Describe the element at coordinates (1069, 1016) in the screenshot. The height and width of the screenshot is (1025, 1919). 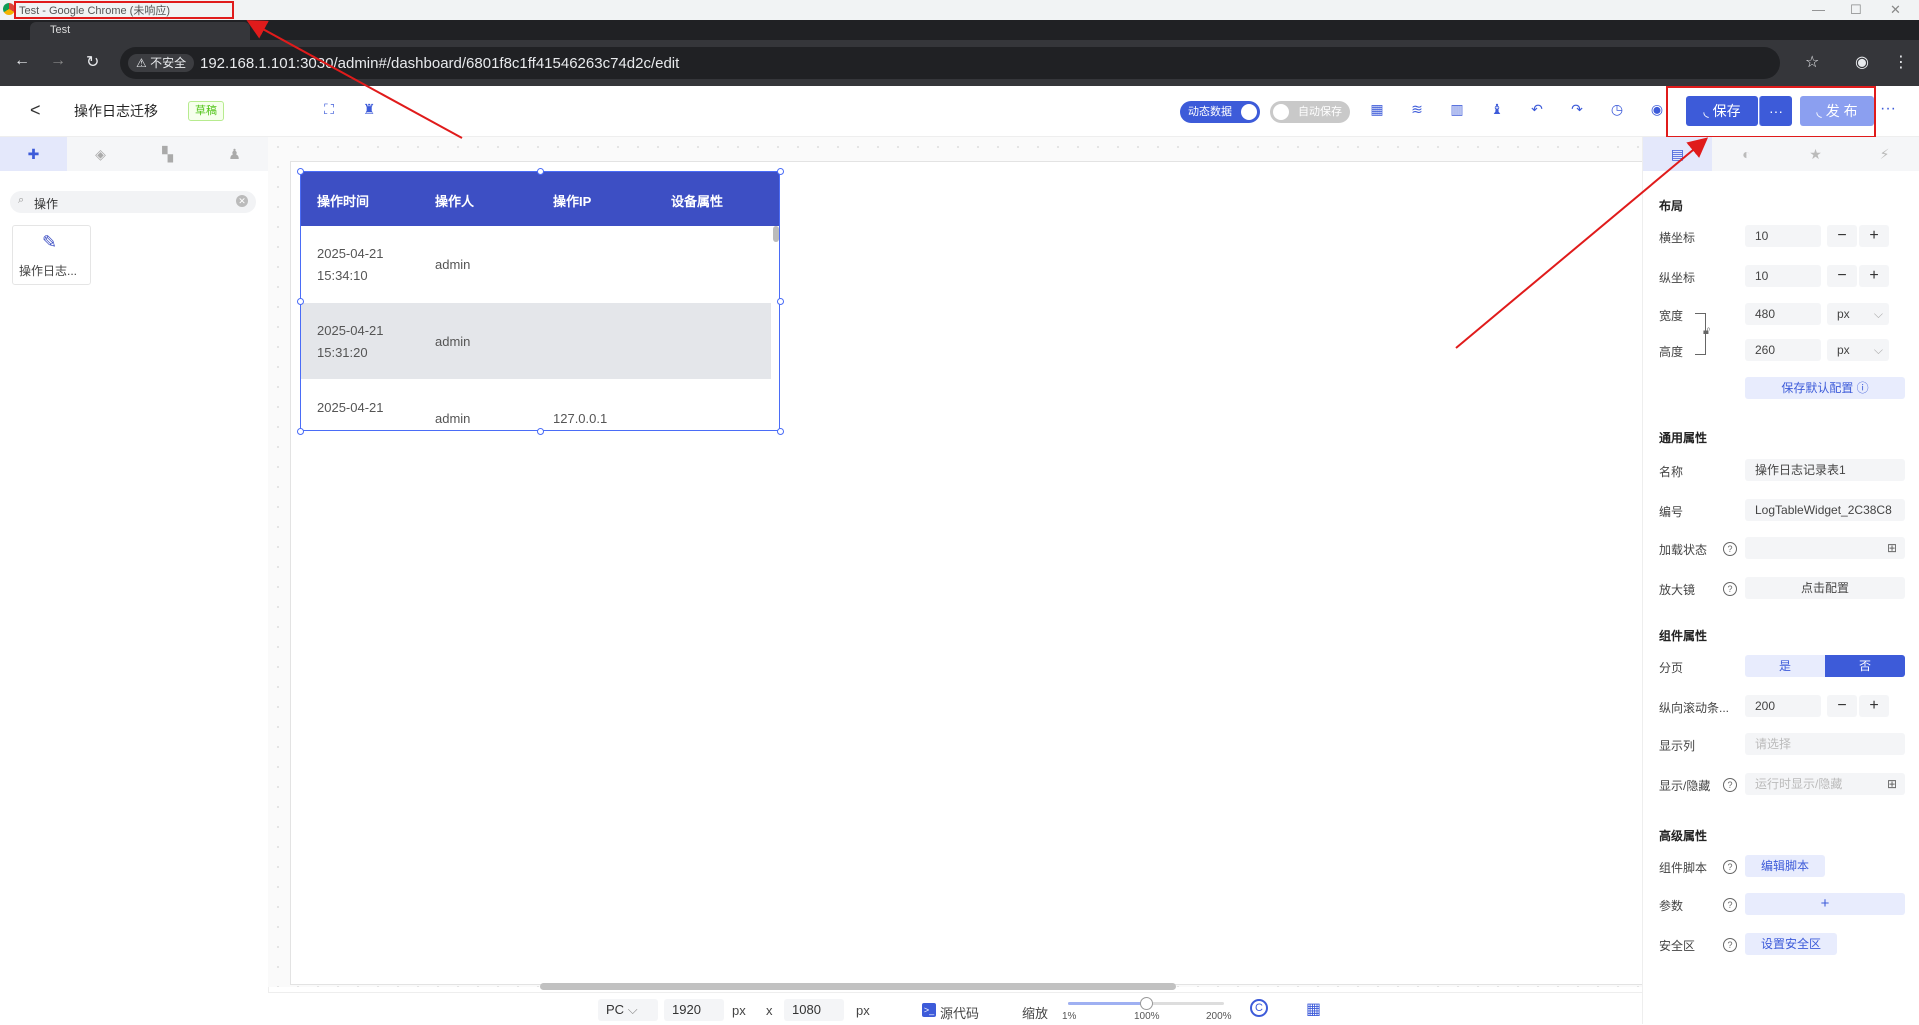
I see `zoom-min-label: 1%` at that location.